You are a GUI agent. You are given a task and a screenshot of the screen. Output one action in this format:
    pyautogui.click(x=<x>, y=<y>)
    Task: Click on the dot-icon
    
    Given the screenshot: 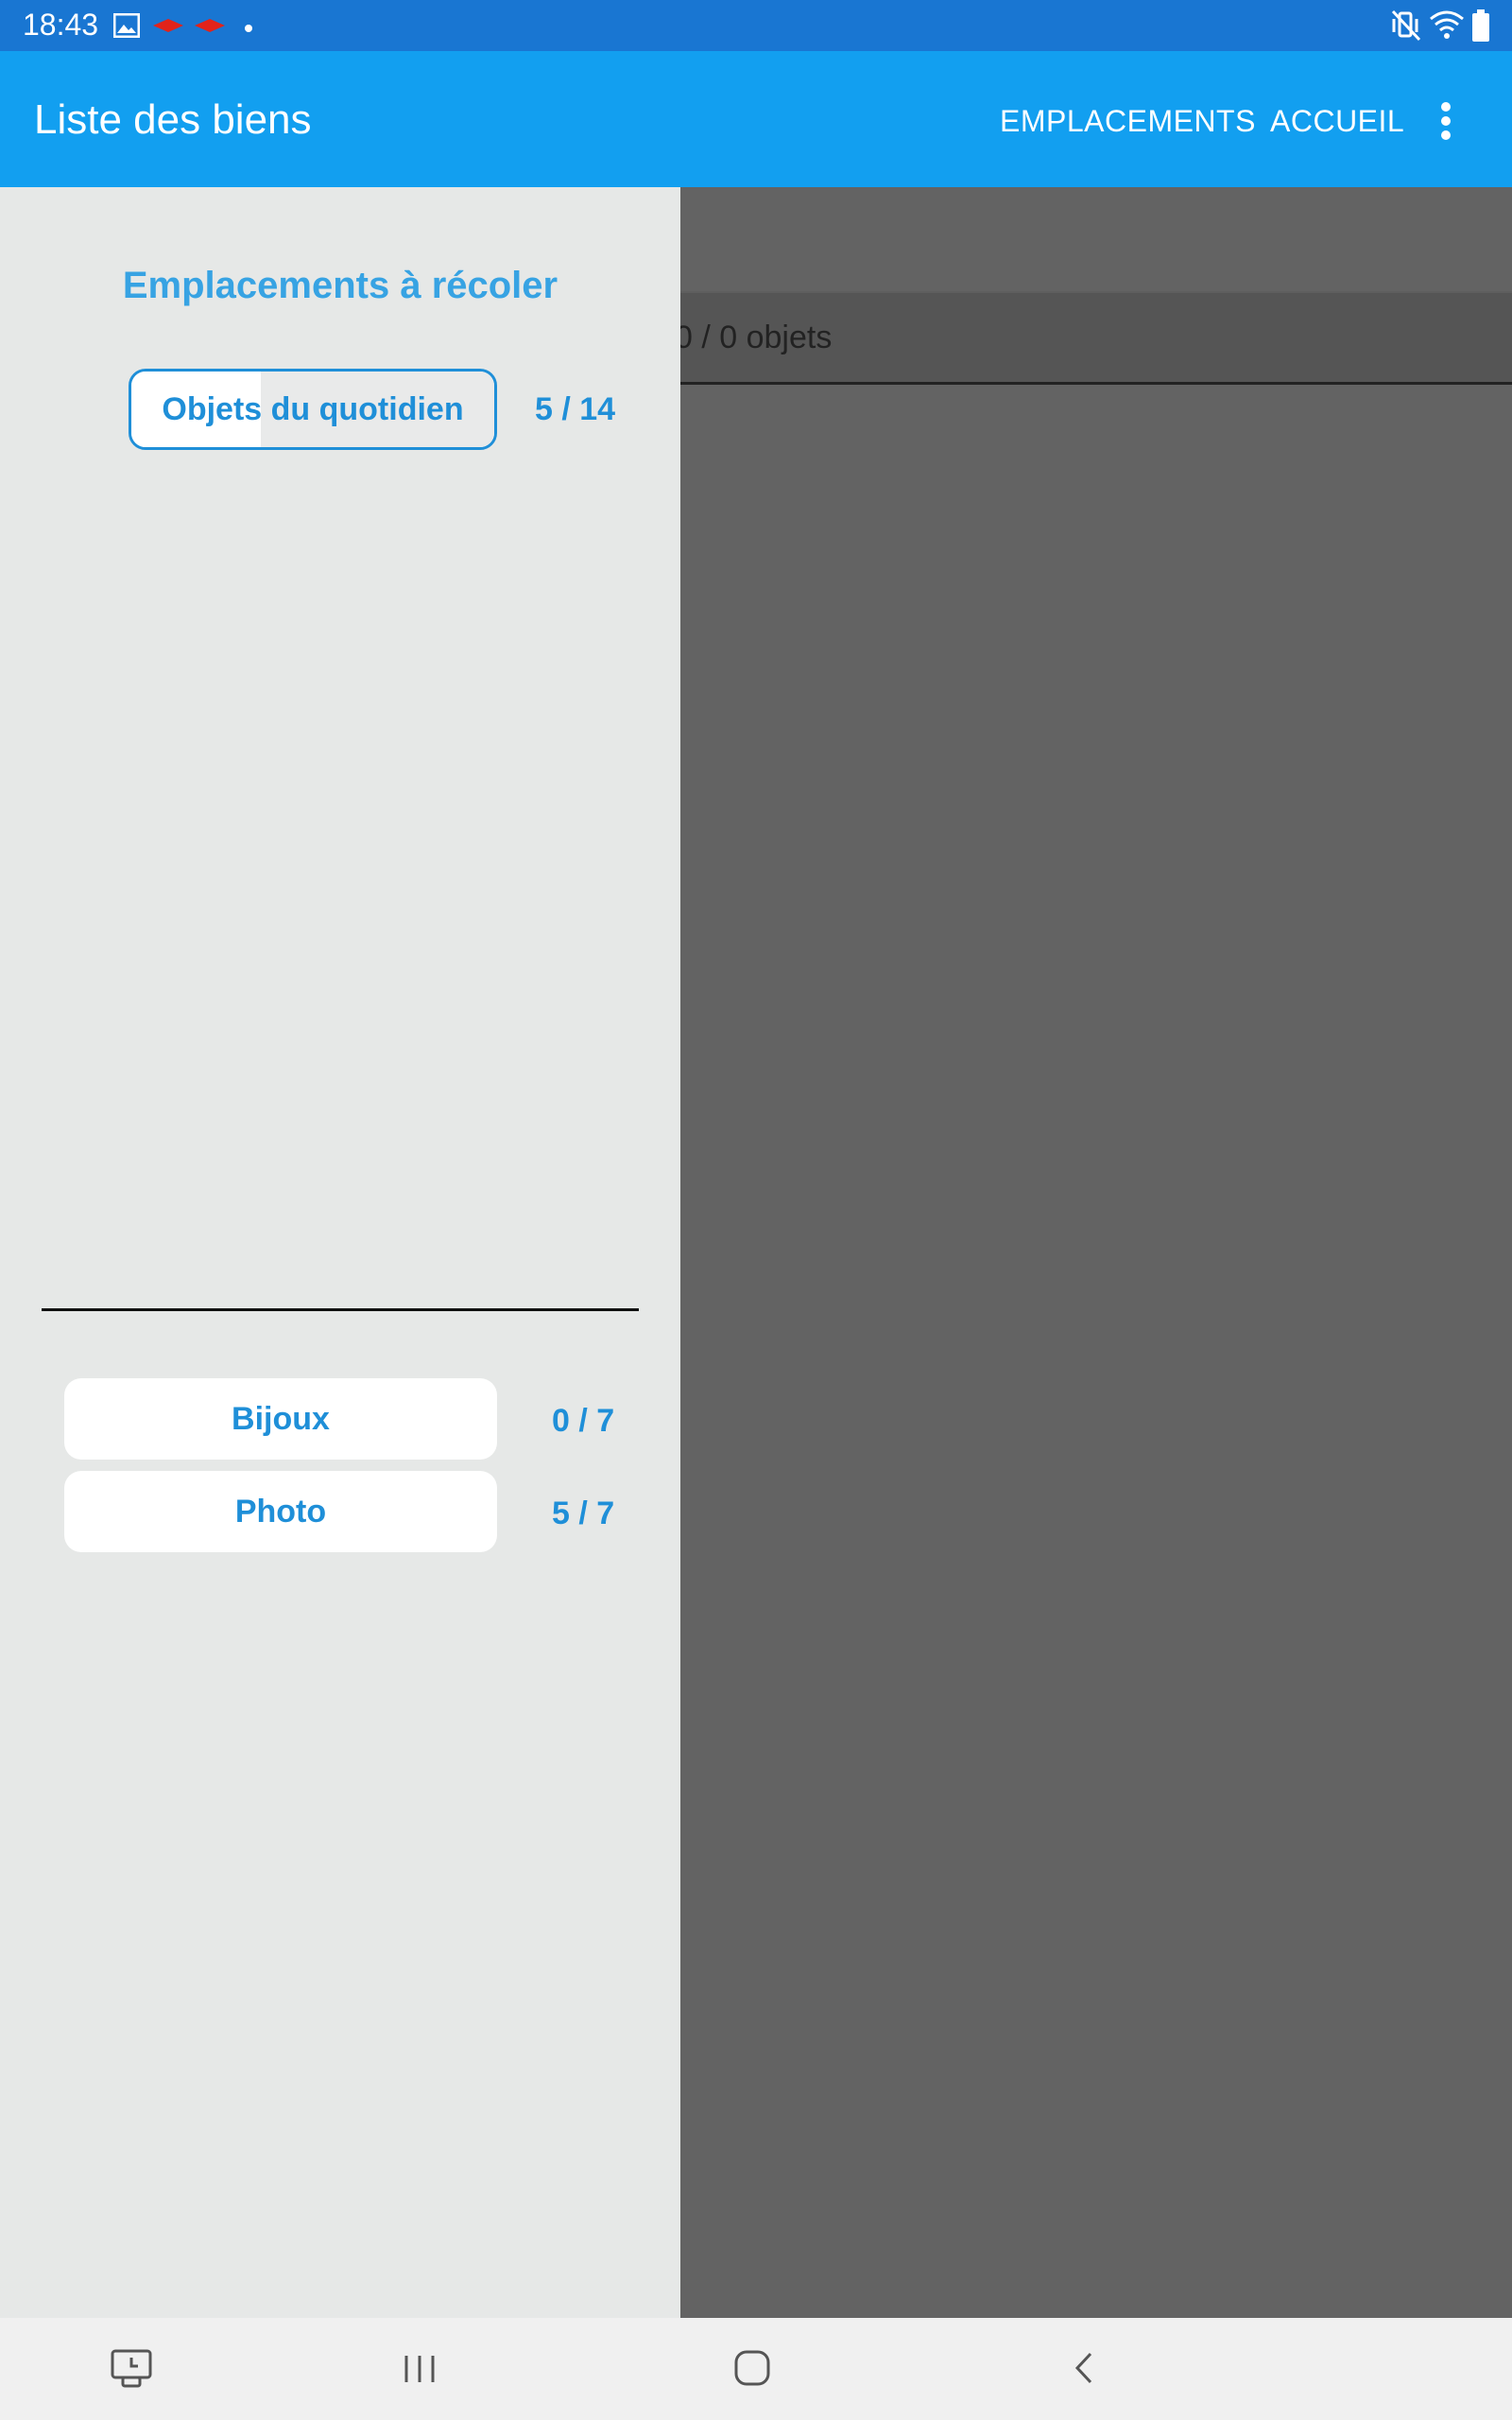 What is the action you would take?
    pyautogui.click(x=248, y=30)
    